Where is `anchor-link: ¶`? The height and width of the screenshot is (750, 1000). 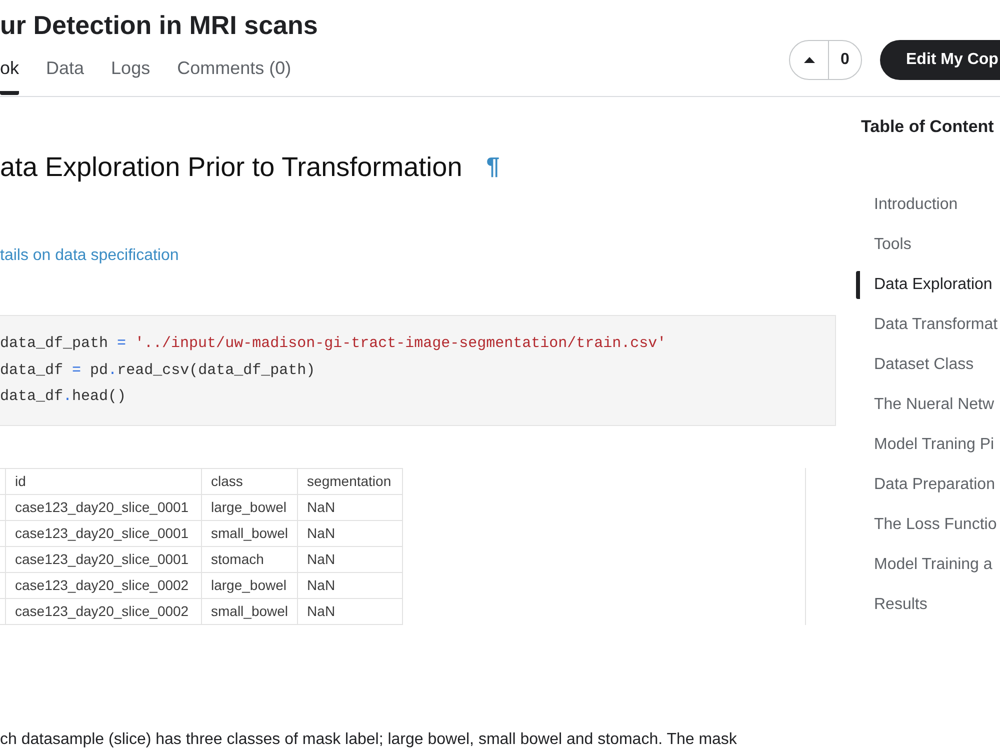
anchor-link: ¶ is located at coordinates (493, 167).